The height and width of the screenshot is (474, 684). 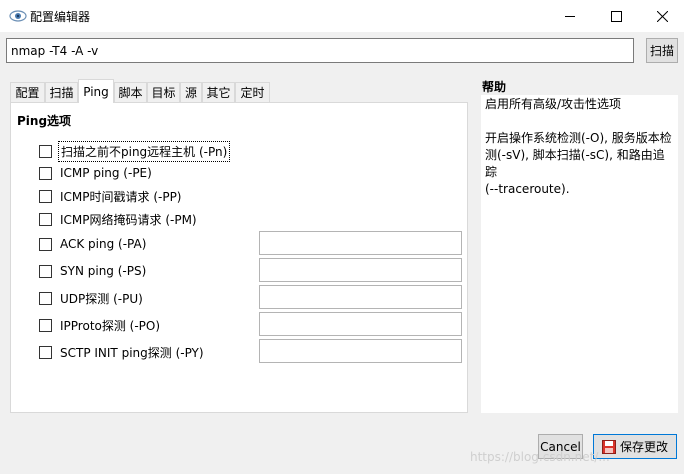 I want to click on option-udp-probe: UDP探测 (-PU), so click(x=92, y=298).